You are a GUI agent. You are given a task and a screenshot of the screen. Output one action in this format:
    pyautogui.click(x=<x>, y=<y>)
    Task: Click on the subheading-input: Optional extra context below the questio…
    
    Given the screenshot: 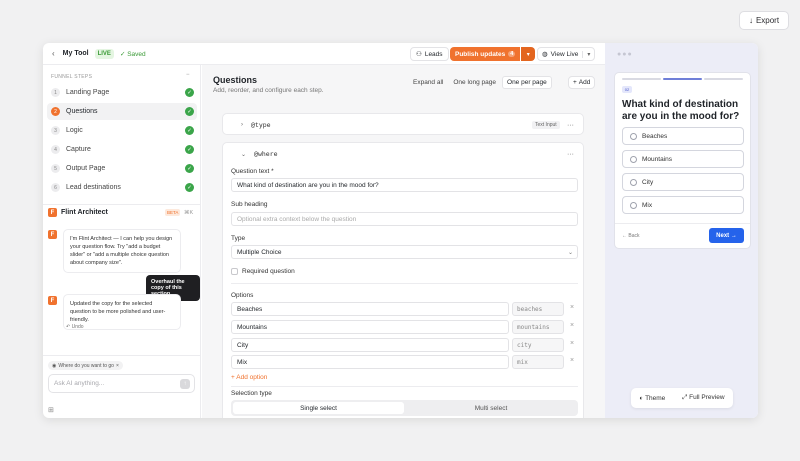 What is the action you would take?
    pyautogui.click(x=404, y=219)
    